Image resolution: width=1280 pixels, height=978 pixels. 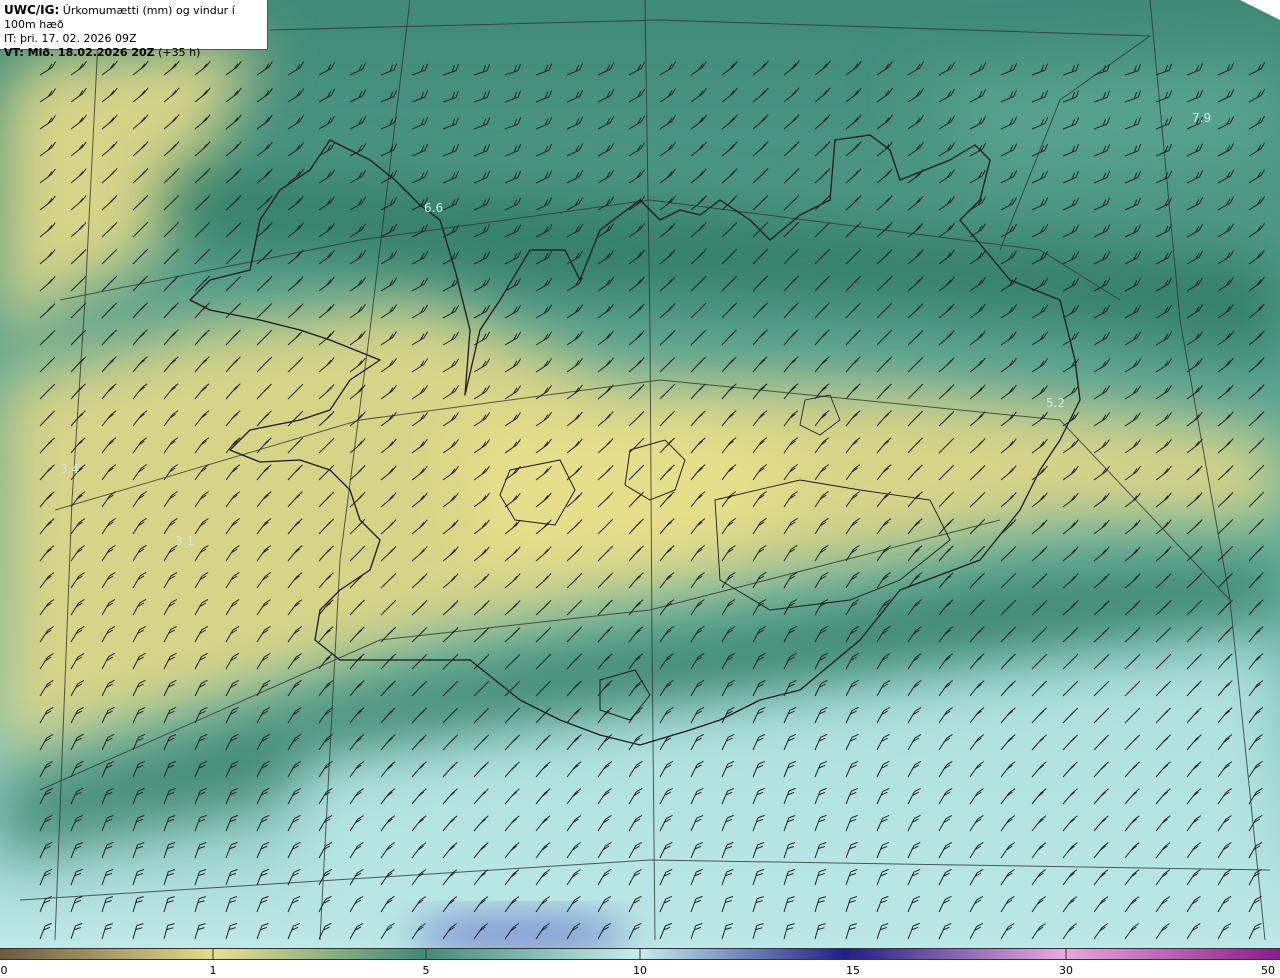 What do you see at coordinates (1066, 970) in the screenshot?
I see `colorbar-tick: 30` at bounding box center [1066, 970].